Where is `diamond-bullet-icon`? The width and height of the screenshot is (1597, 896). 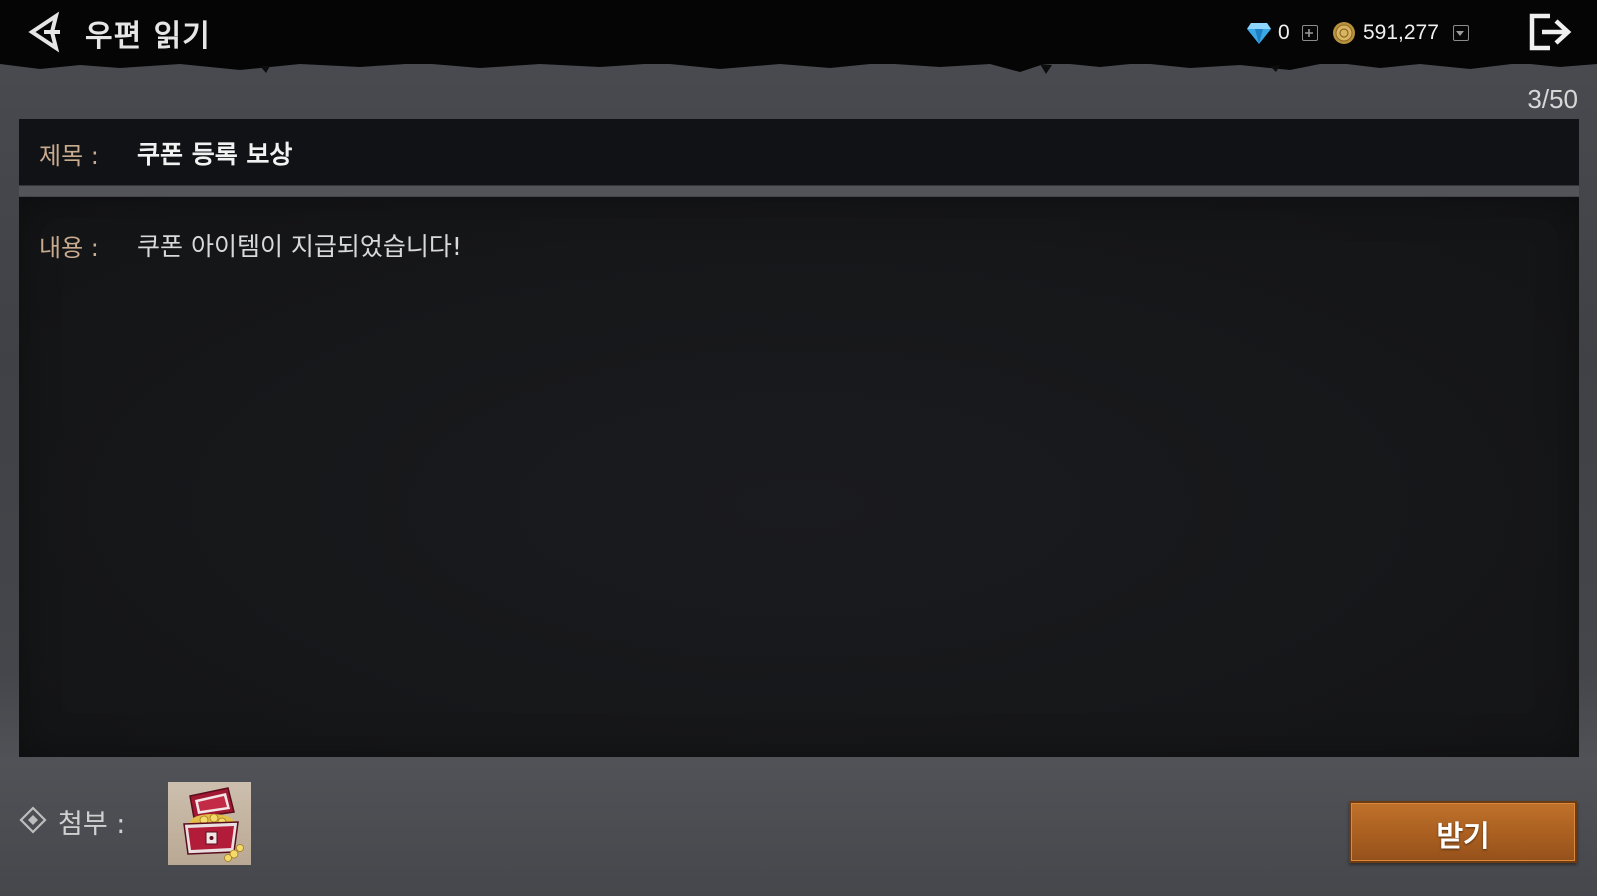
diamond-bullet-icon is located at coordinates (33, 820).